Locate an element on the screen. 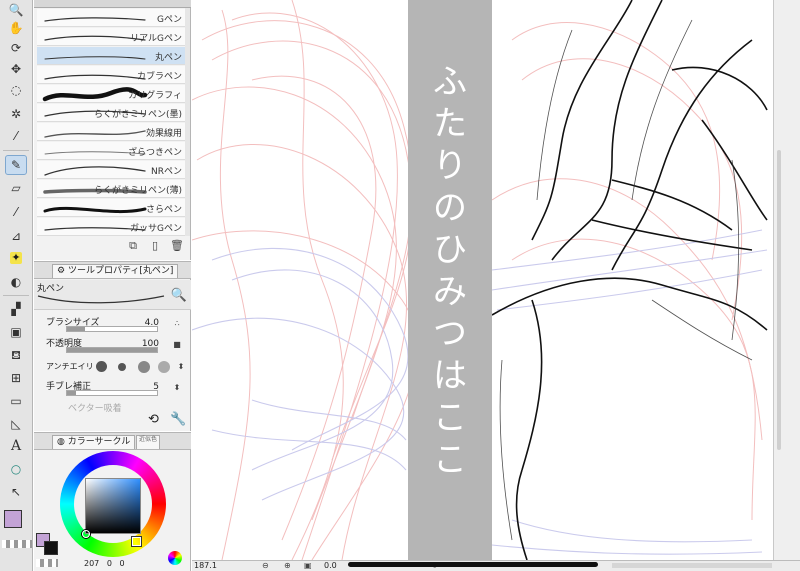 This screenshot has width=800, height=571. opacity-row: 不透明度 100 ■ is located at coordinates (112, 346).